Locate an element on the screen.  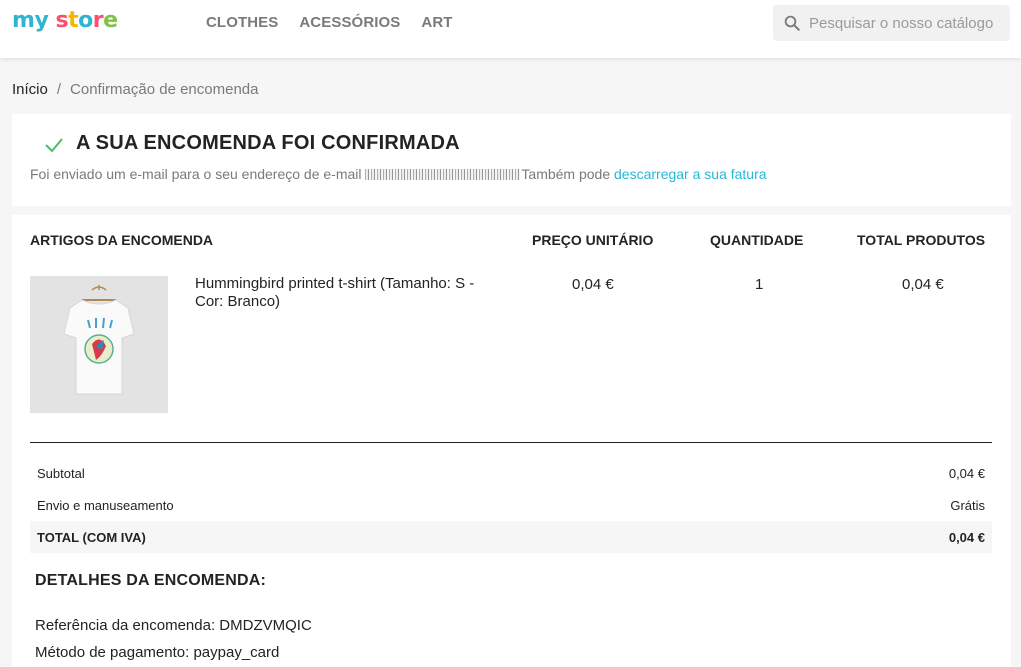
search-box is located at coordinates (891, 23).